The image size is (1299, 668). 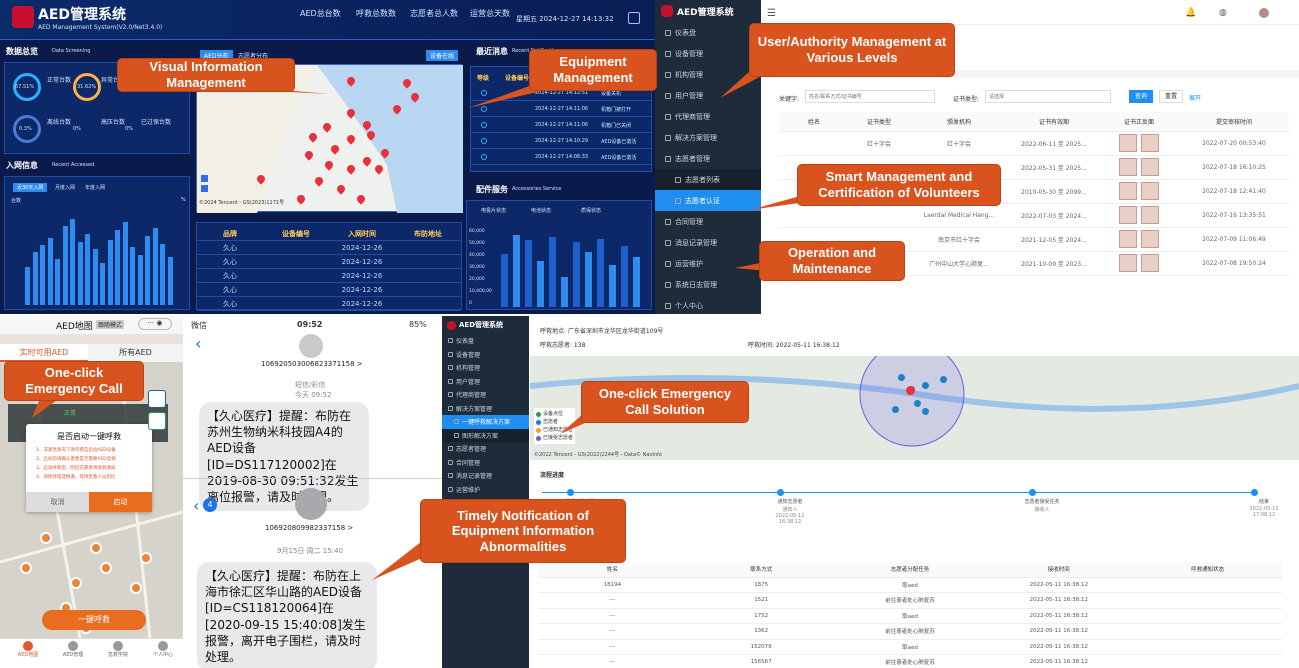 What do you see at coordinates (163, 649) in the screenshot?
I see `bottom-nav-item: 个人中心` at bounding box center [163, 649].